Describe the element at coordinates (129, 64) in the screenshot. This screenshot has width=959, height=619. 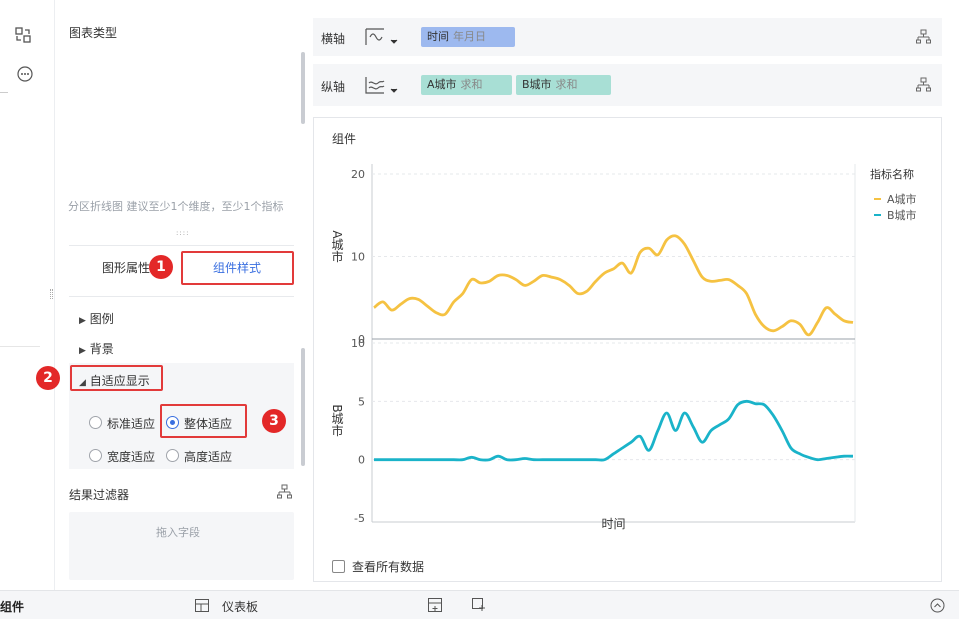
I see `cross-table-icon` at that location.